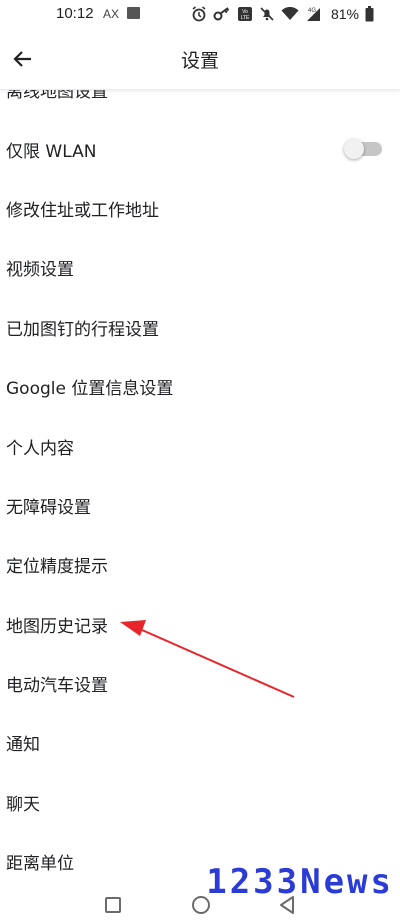 The height and width of the screenshot is (922, 400). I want to click on settings-item-edit-home-work: 修改住址或工作地址, so click(200, 208).